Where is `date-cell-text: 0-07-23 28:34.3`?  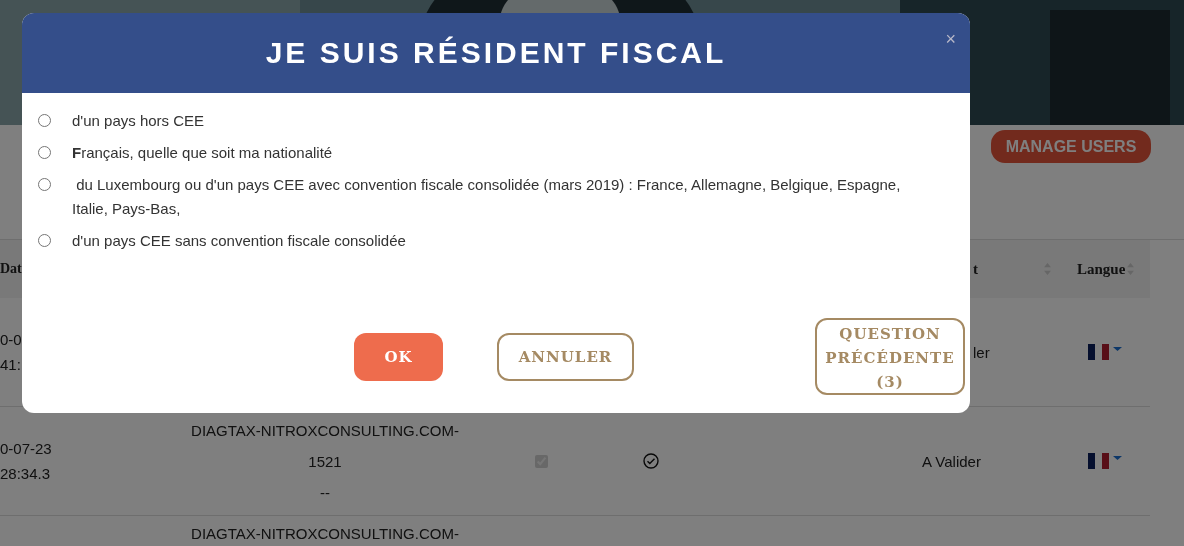 date-cell-text: 0-07-23 28:34.3 is located at coordinates (26, 461).